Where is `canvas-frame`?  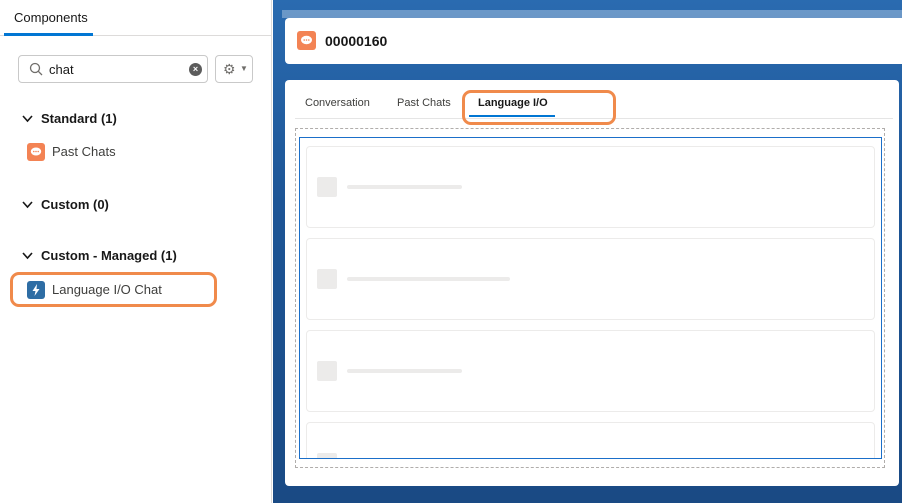
canvas-frame is located at coordinates (592, 14).